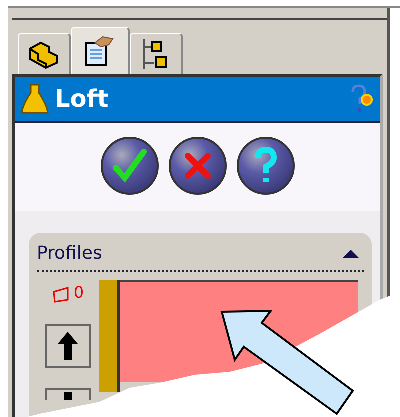 Image resolution: width=400 pixels, height=417 pixels. I want to click on collapse-icon, so click(351, 253).